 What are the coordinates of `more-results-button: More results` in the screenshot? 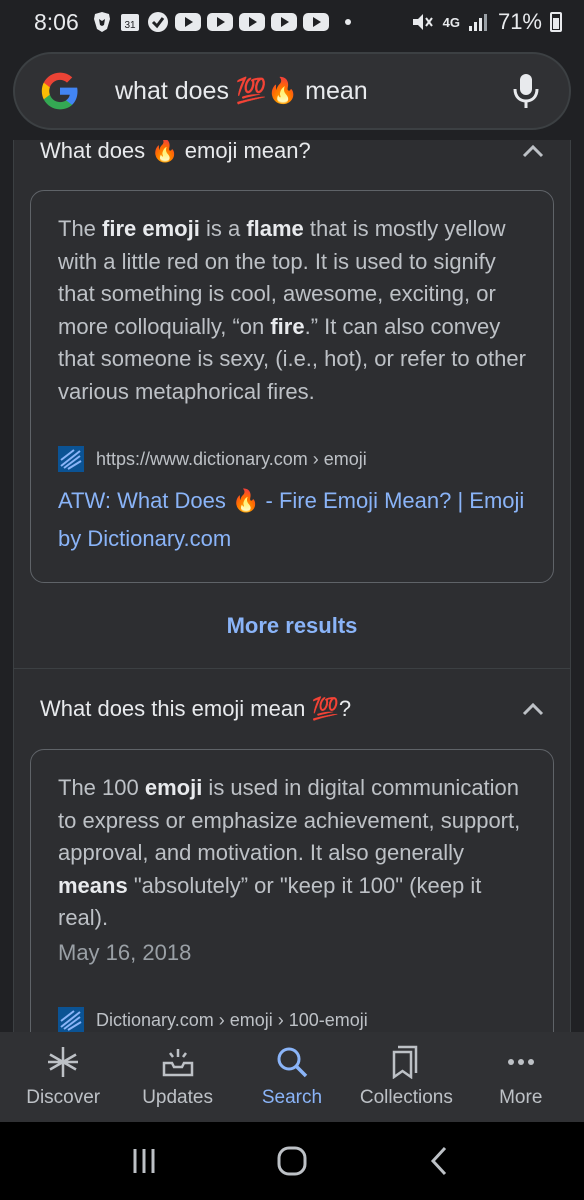 It's located at (292, 626).